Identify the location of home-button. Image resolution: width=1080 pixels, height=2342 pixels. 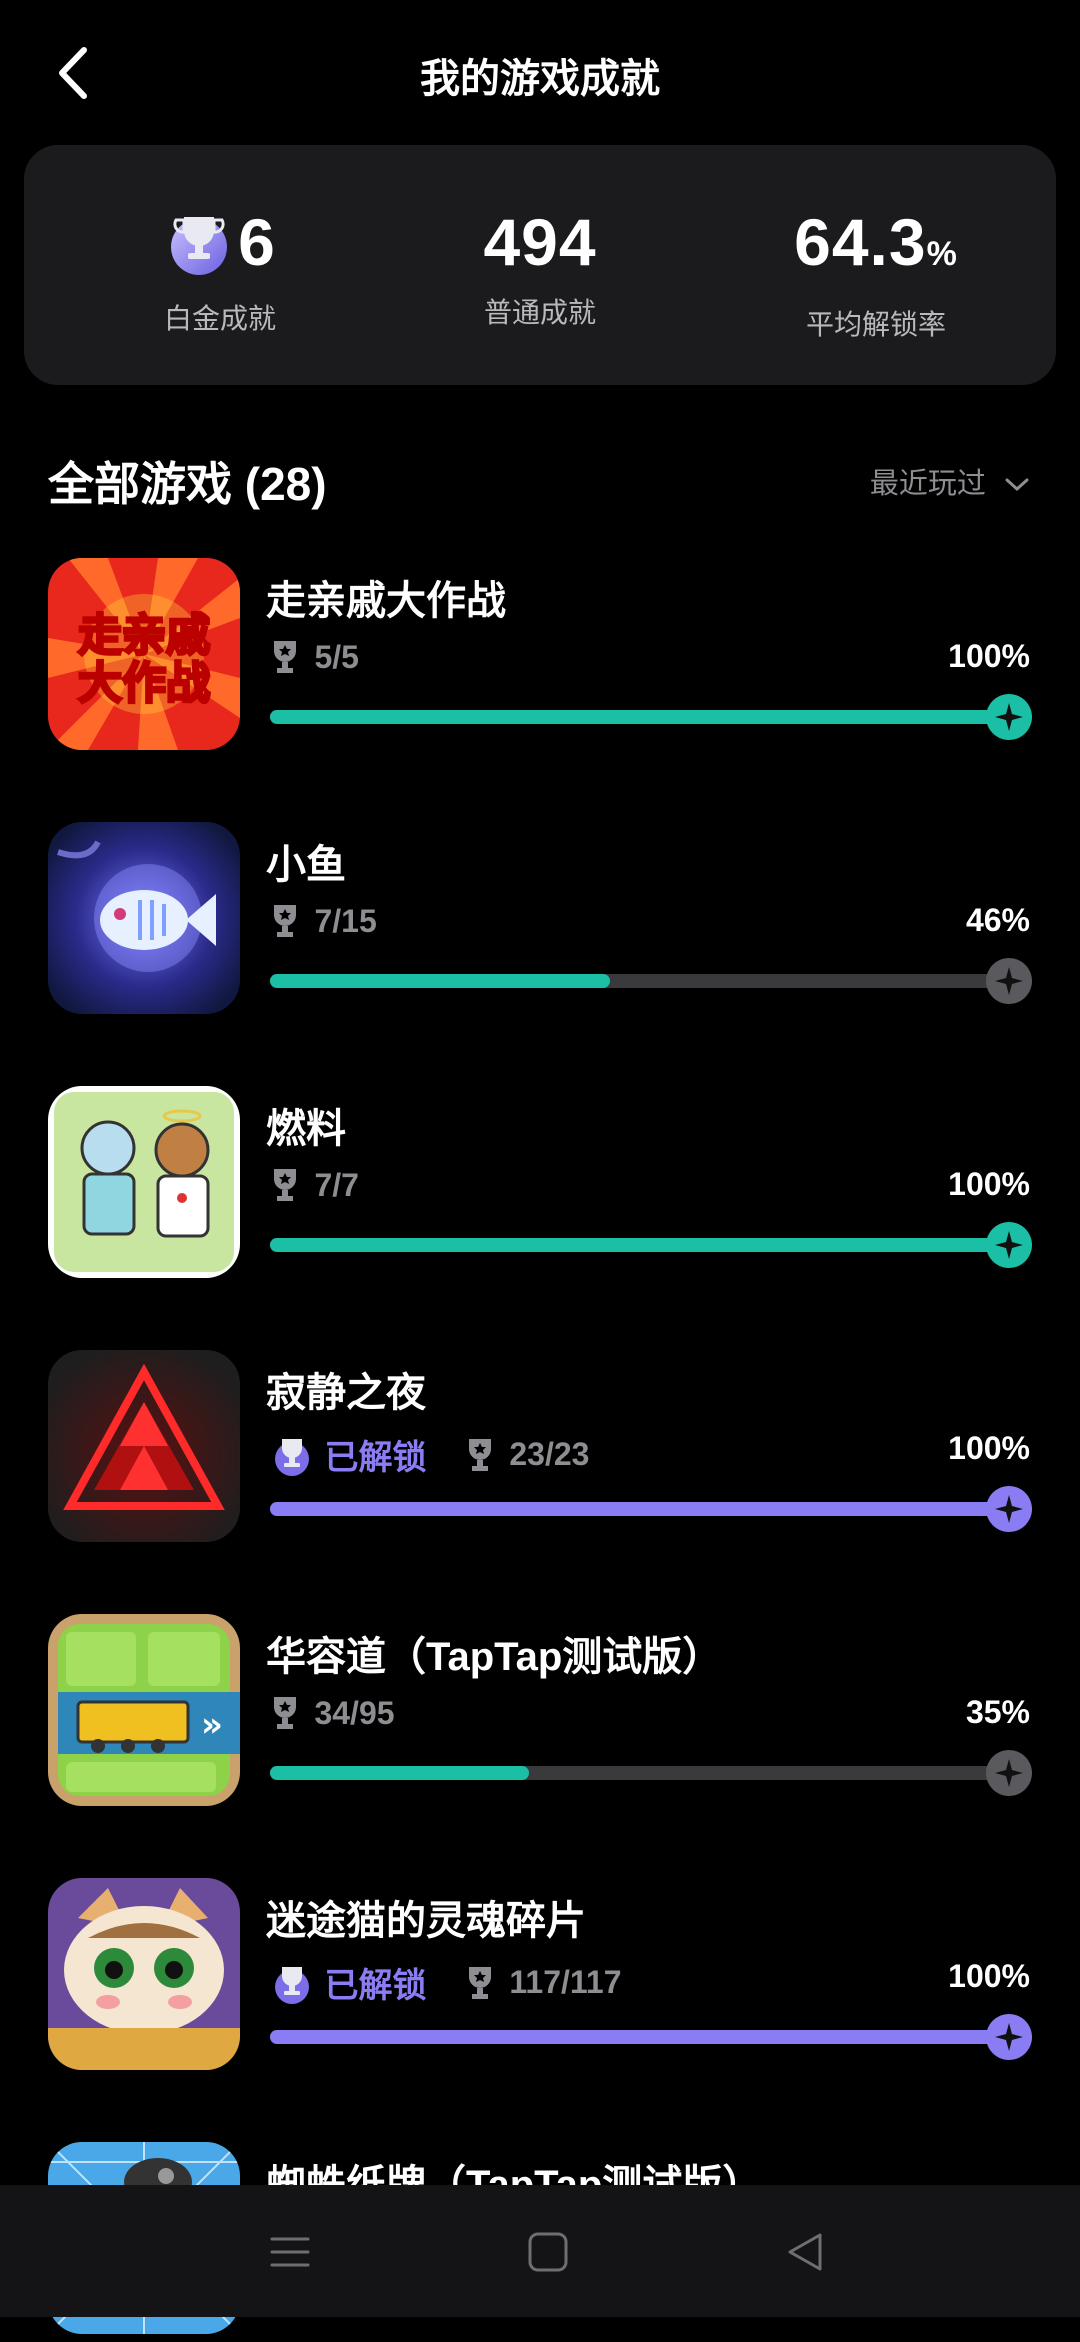
(548, 2252).